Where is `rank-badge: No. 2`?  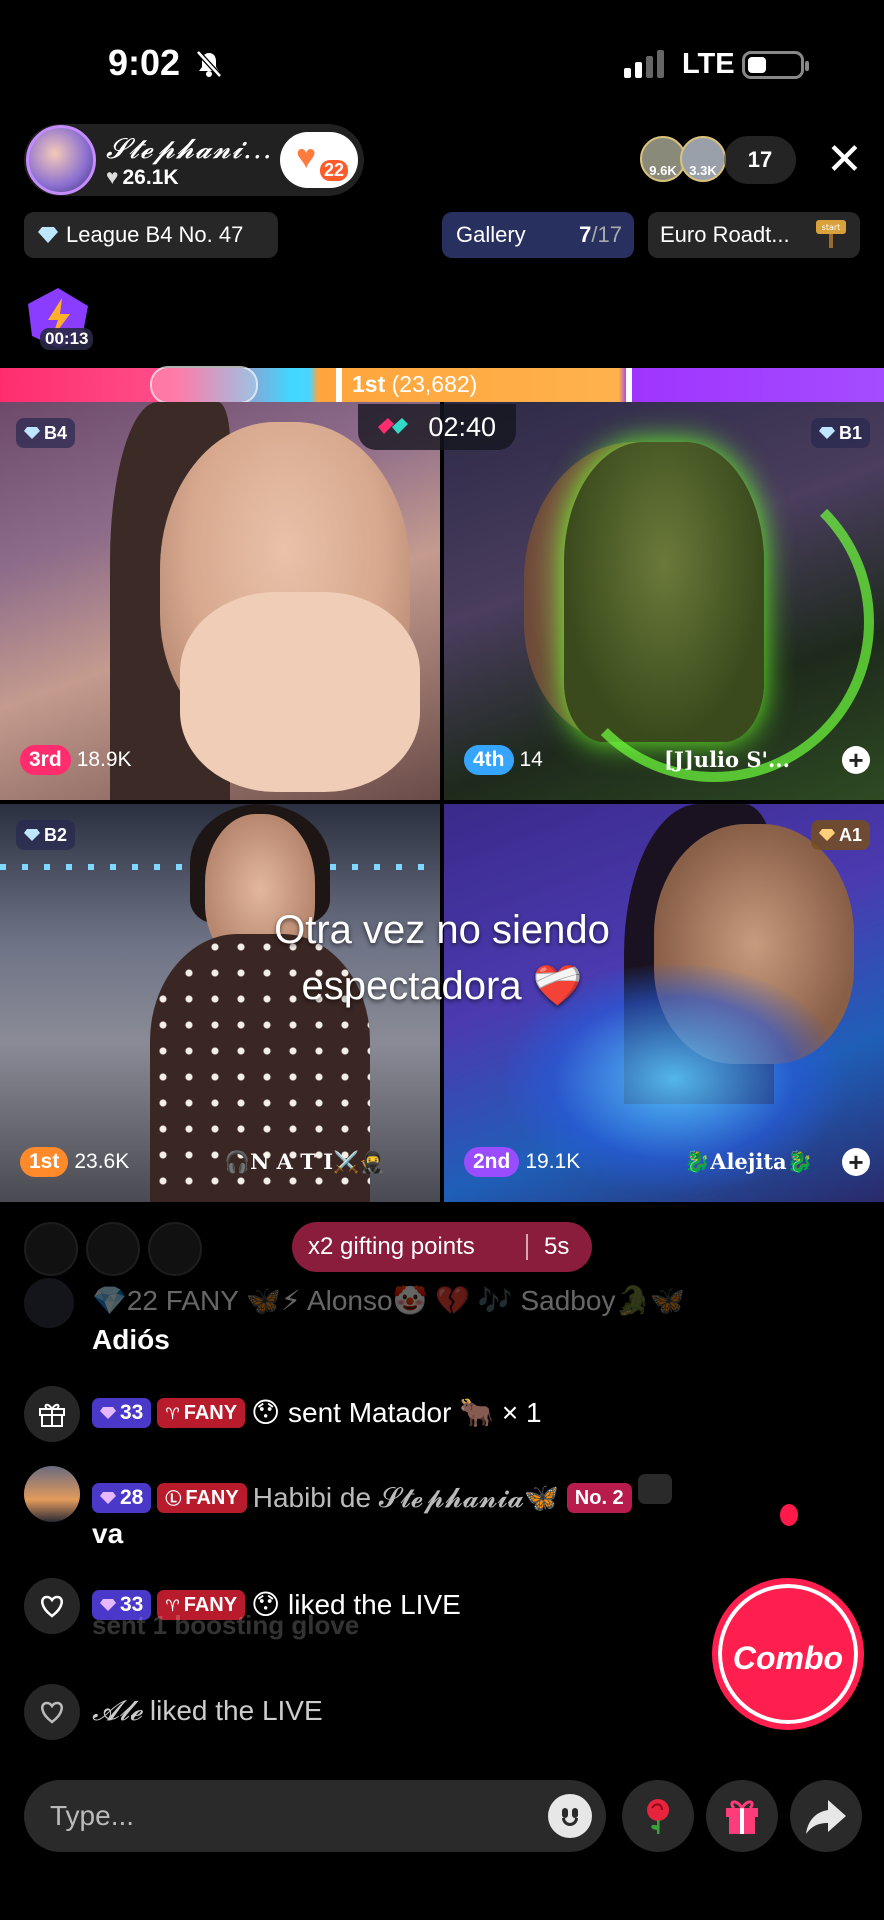
rank-badge: No. 2 is located at coordinates (599, 1498).